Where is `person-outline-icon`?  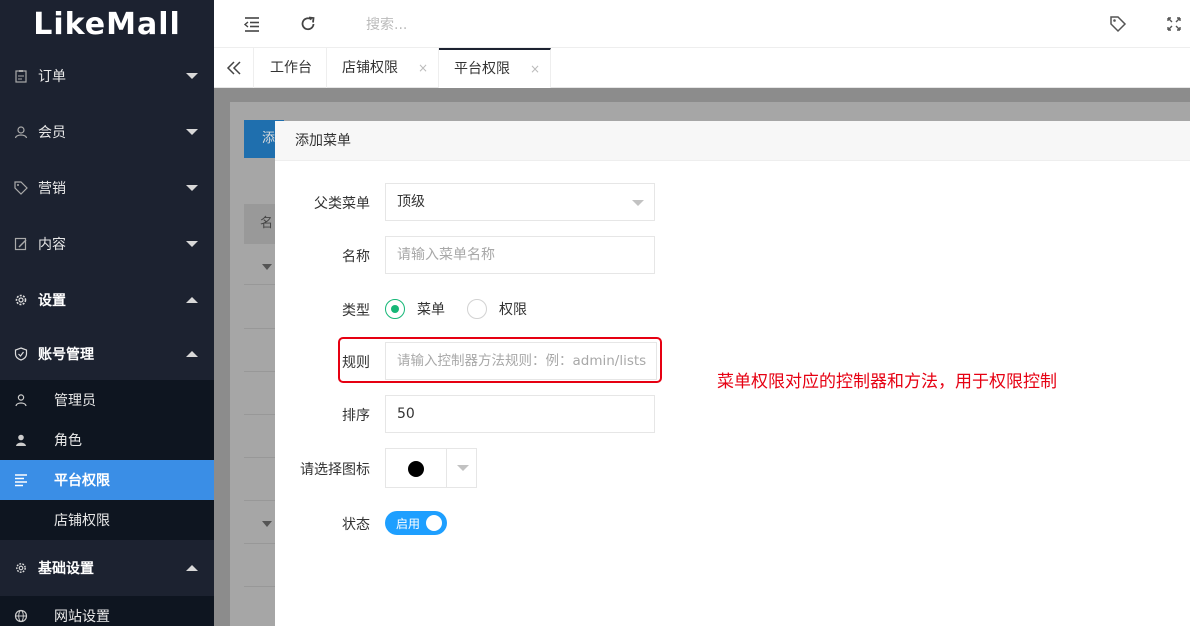 person-outline-icon is located at coordinates (21, 400).